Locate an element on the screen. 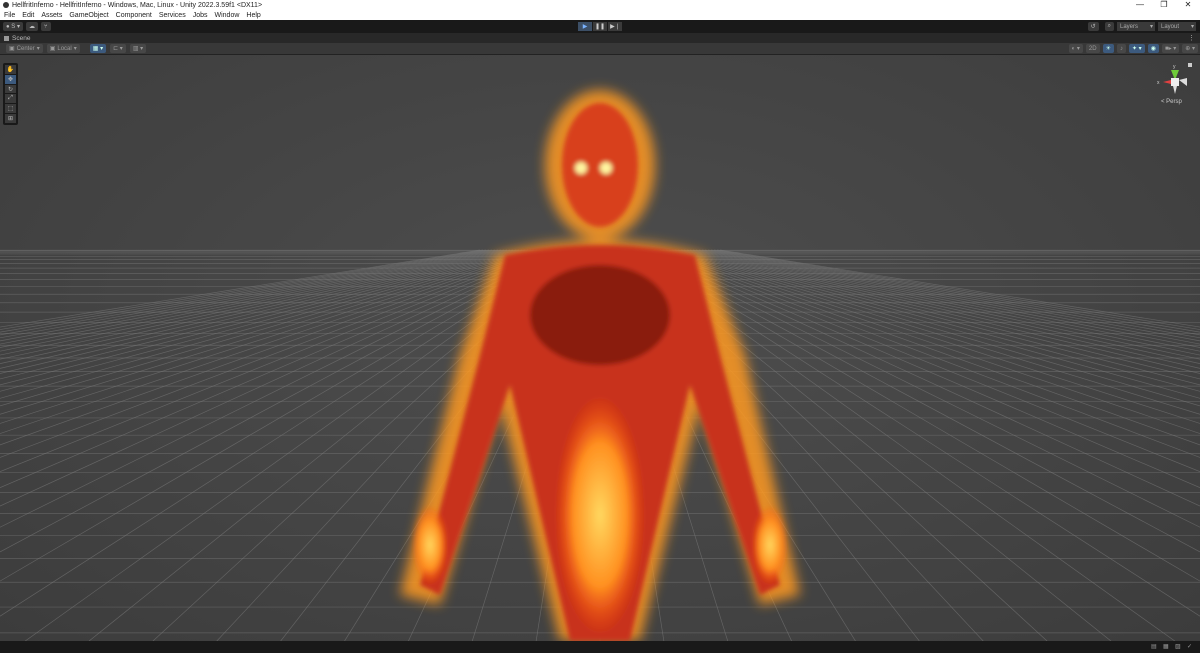  more-options-icon: ⋮ is located at coordinates (1191, 38).